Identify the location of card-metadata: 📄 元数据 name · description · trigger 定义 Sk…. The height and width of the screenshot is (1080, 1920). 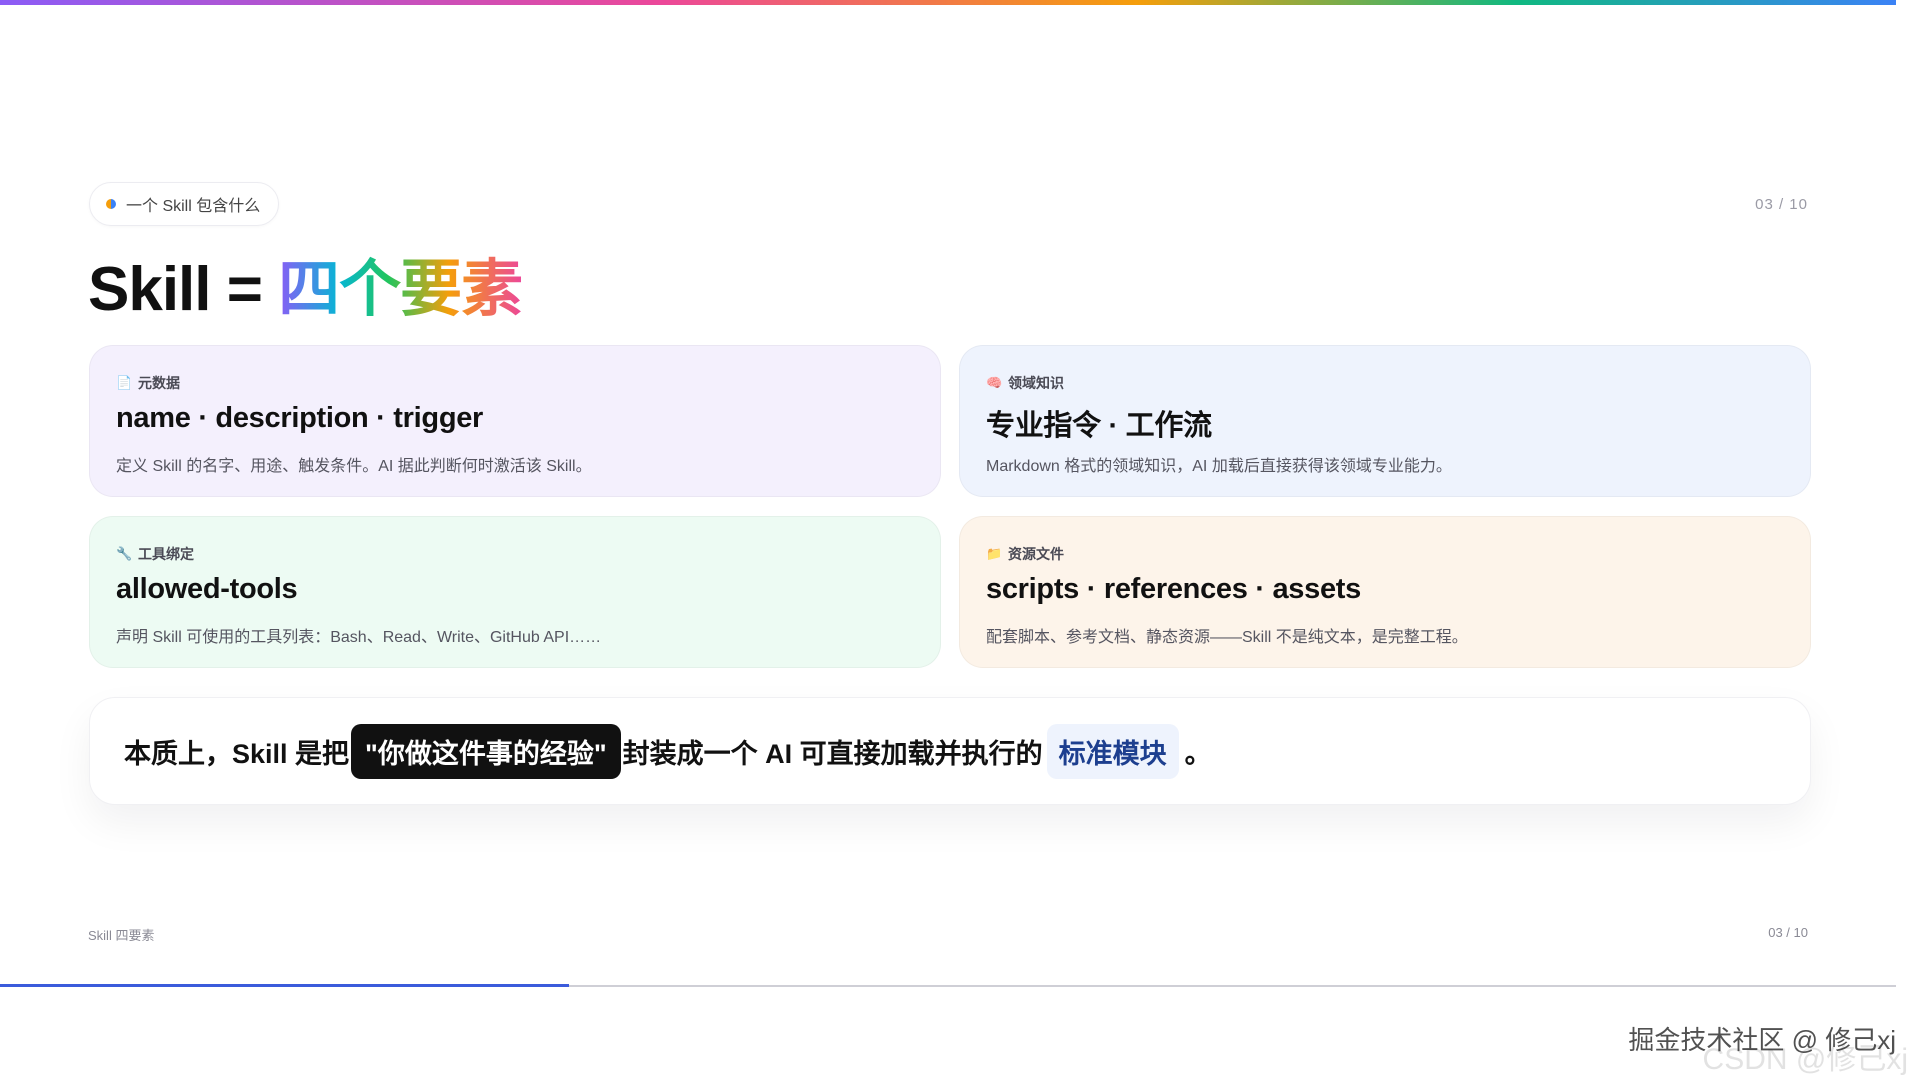
(515, 421).